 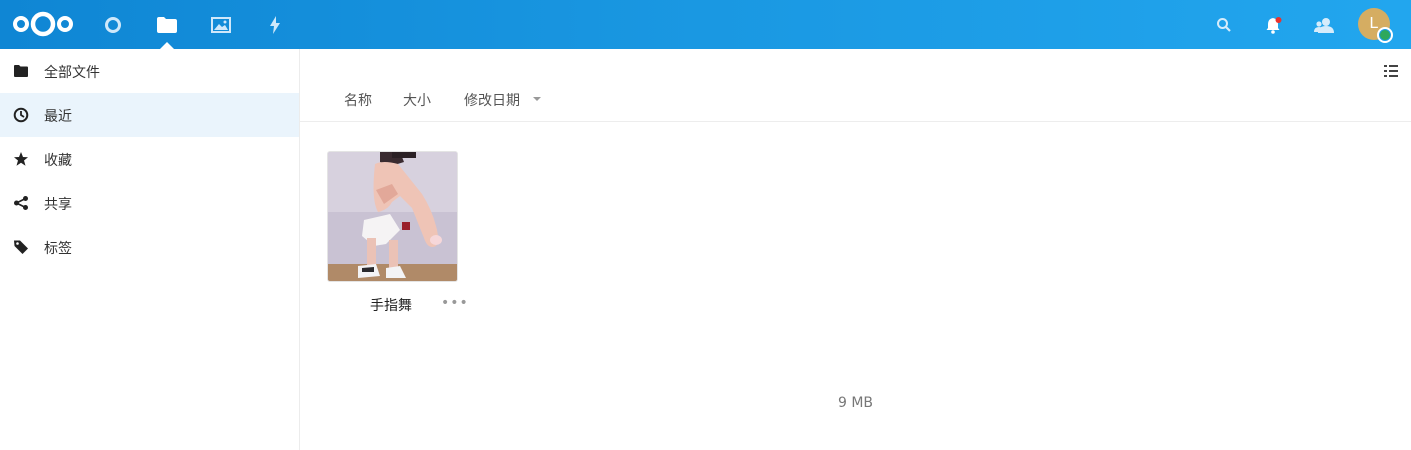 What do you see at coordinates (43, 24) in the screenshot?
I see `nextcloud-logo-icon` at bounding box center [43, 24].